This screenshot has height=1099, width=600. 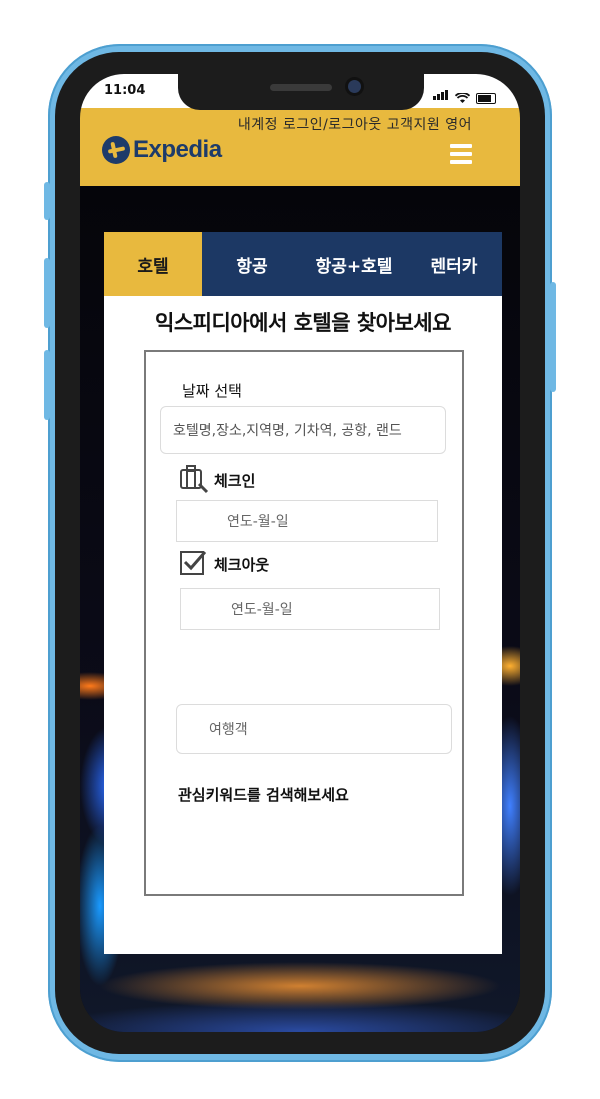 I want to click on account-links: 내계정 로그인/로그아웃 고객지원 영어, so click(x=355, y=124).